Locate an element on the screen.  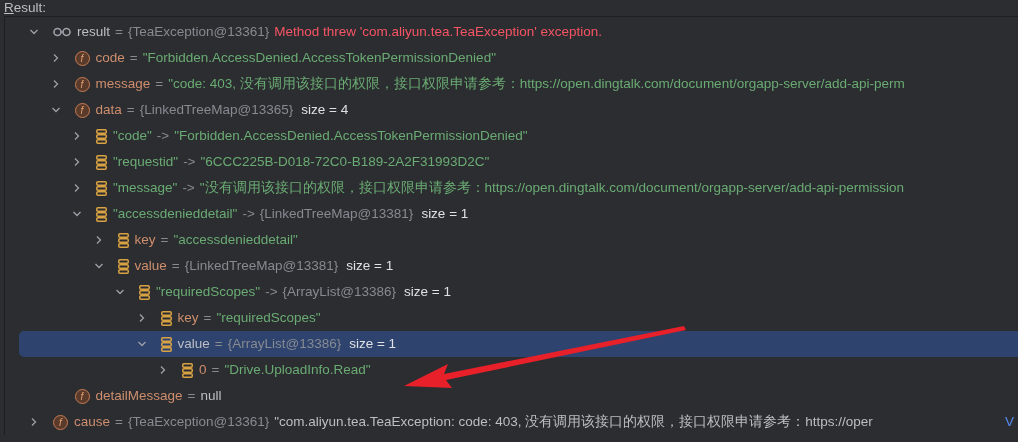
variable-value: "code: 403, 没有调用该接口的权限，接口权限申请参考：https://open.dingtalk.com/document/orgapp-server/add-api-perm is located at coordinates (536, 83).